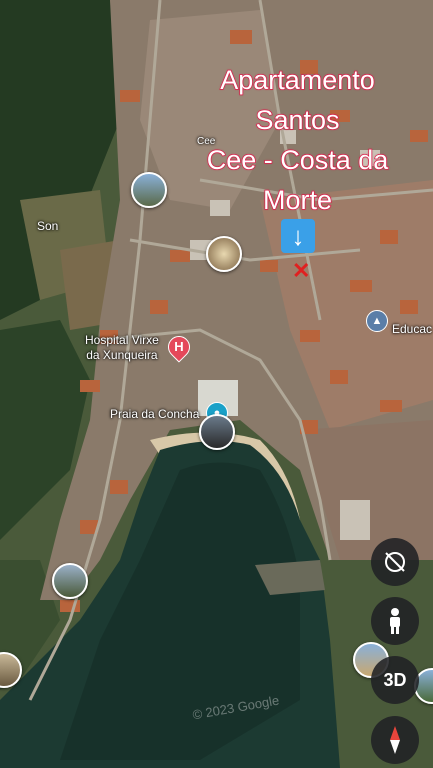  What do you see at coordinates (297, 159) in the screenshot?
I see `title-line-3: Cee - Costa da` at bounding box center [297, 159].